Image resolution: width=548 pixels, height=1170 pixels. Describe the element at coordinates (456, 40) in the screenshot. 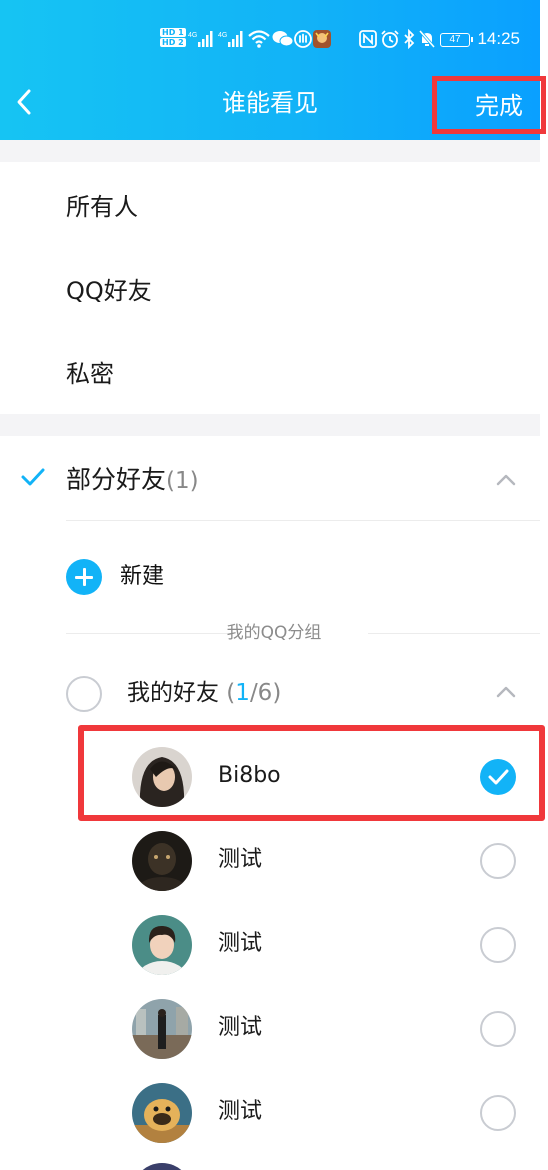

I see `battery-icon: 47` at that location.